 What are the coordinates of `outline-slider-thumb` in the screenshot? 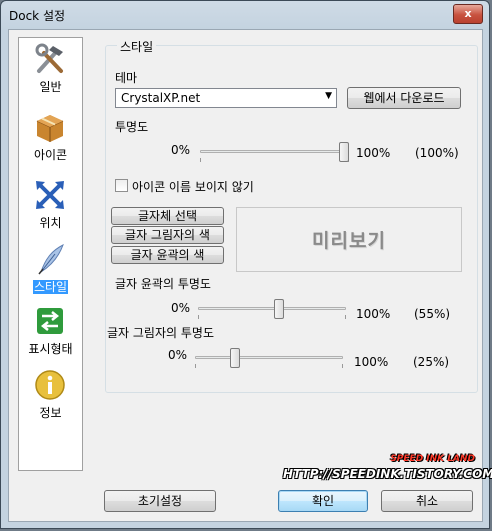 It's located at (278, 309).